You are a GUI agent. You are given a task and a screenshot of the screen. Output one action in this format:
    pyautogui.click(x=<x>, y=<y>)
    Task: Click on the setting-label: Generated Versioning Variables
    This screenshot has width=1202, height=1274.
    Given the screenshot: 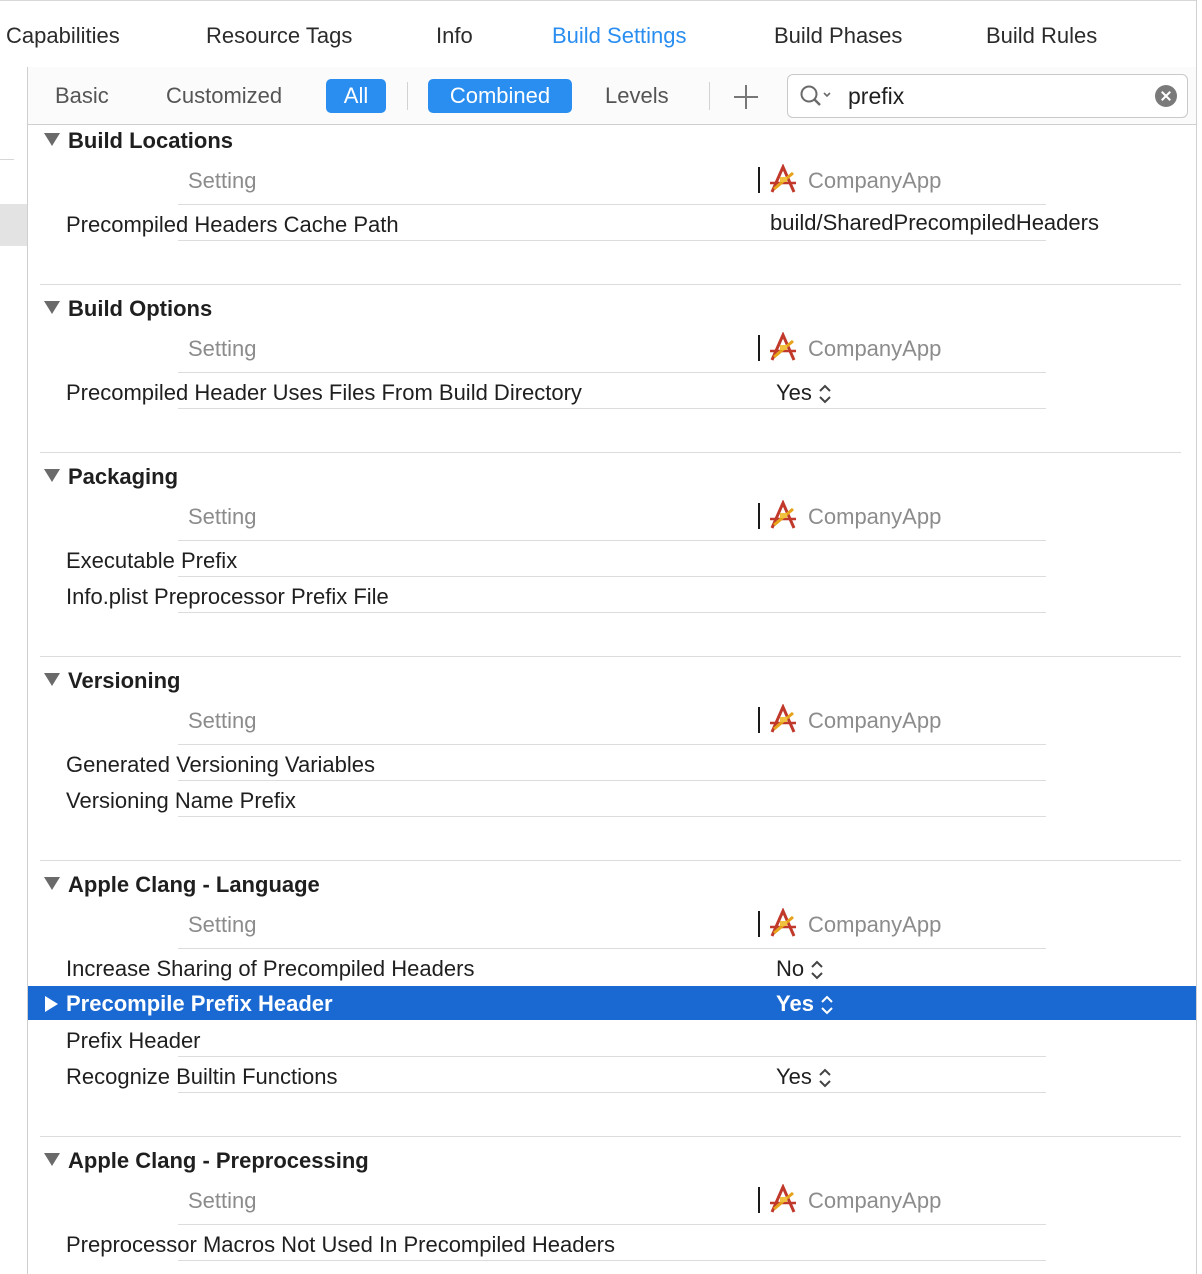 What is the action you would take?
    pyautogui.click(x=220, y=765)
    